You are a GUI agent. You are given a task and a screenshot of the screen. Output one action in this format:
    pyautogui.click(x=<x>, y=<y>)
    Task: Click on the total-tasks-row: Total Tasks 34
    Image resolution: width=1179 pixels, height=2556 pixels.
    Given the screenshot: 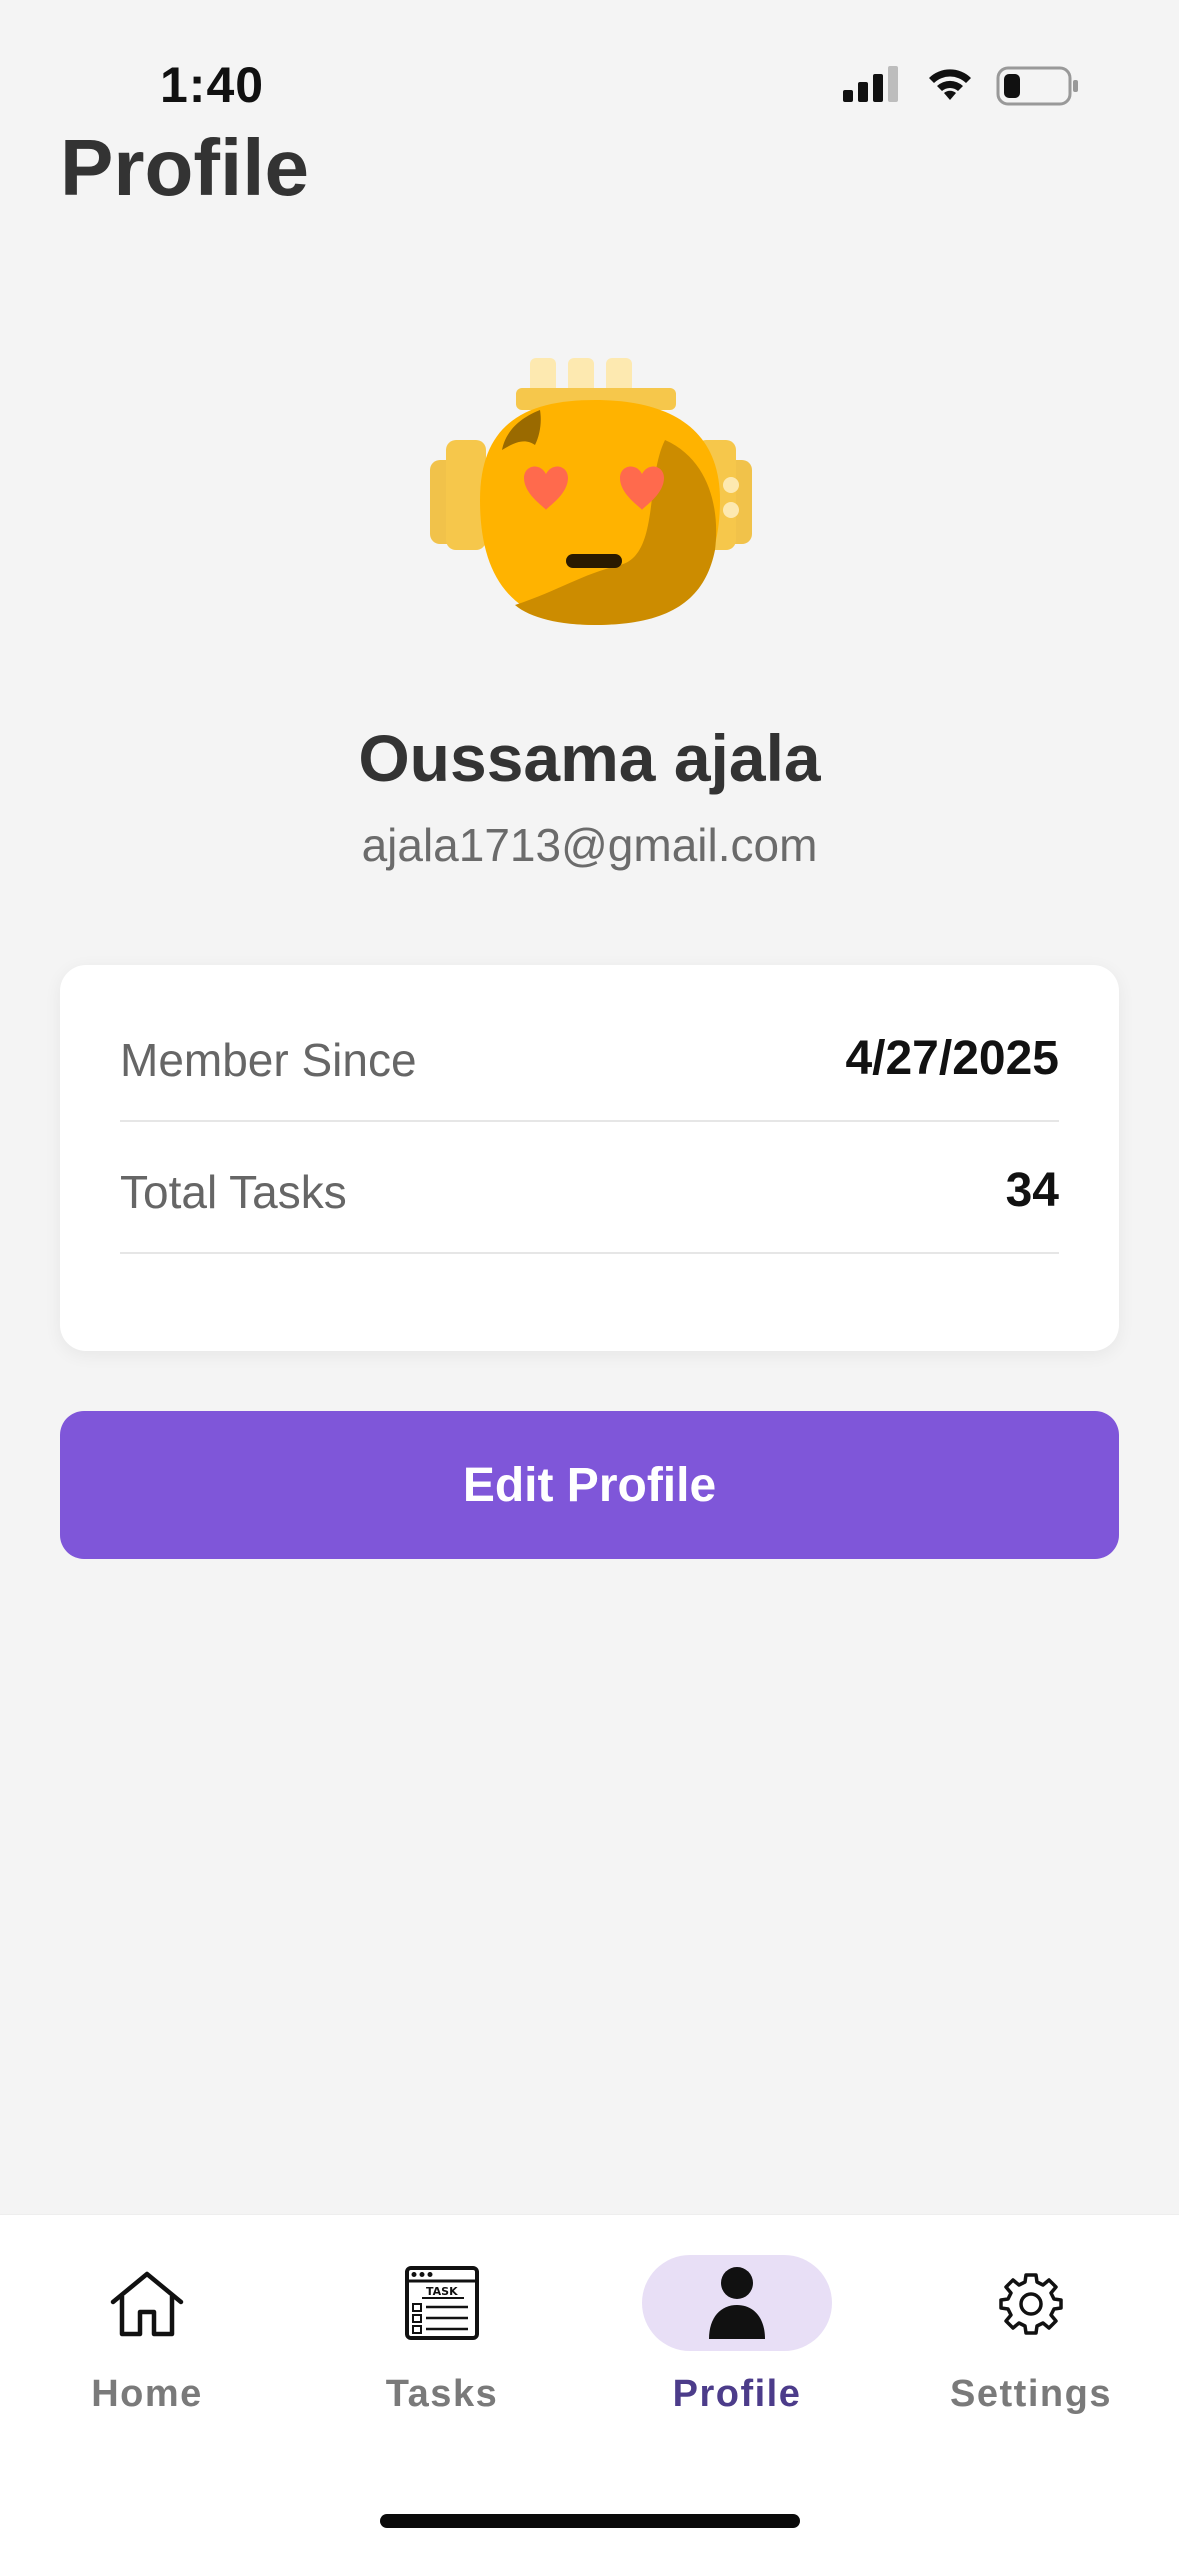 What is the action you would take?
    pyautogui.click(x=589, y=1188)
    